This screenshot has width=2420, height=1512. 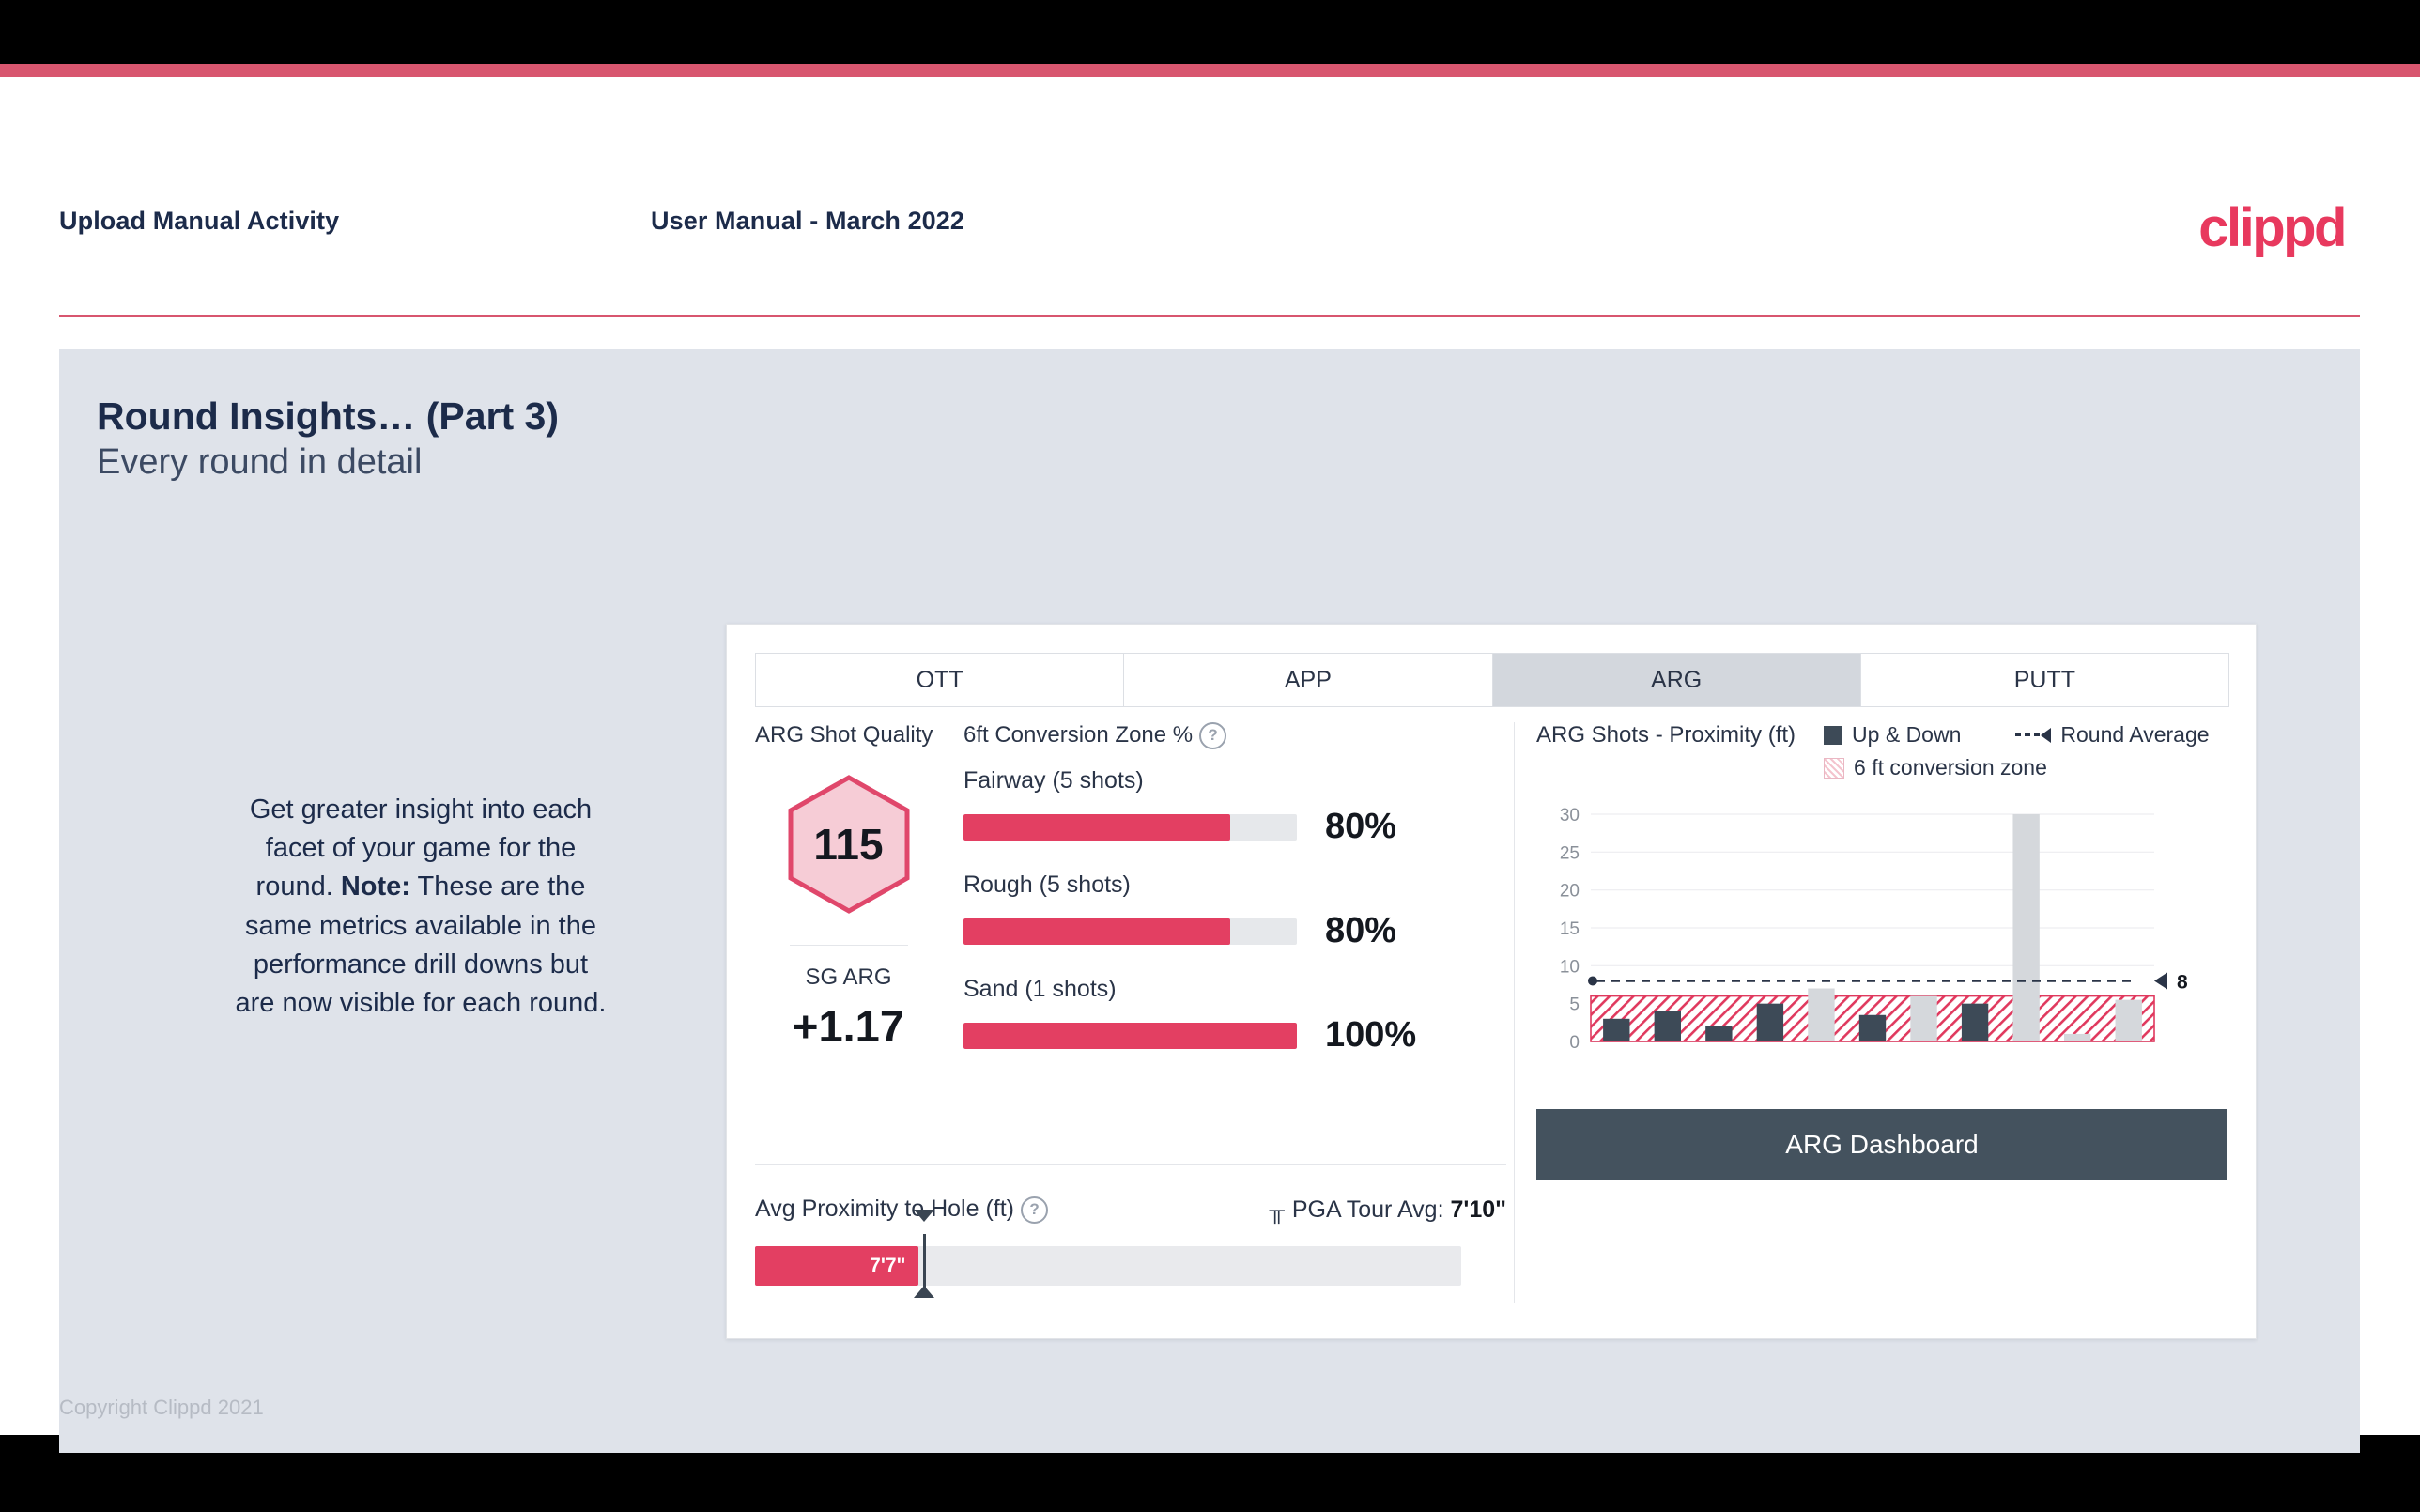 I want to click on avg-proximity-text: Avg Proximity to Hole (ft), so click(x=885, y=1209).